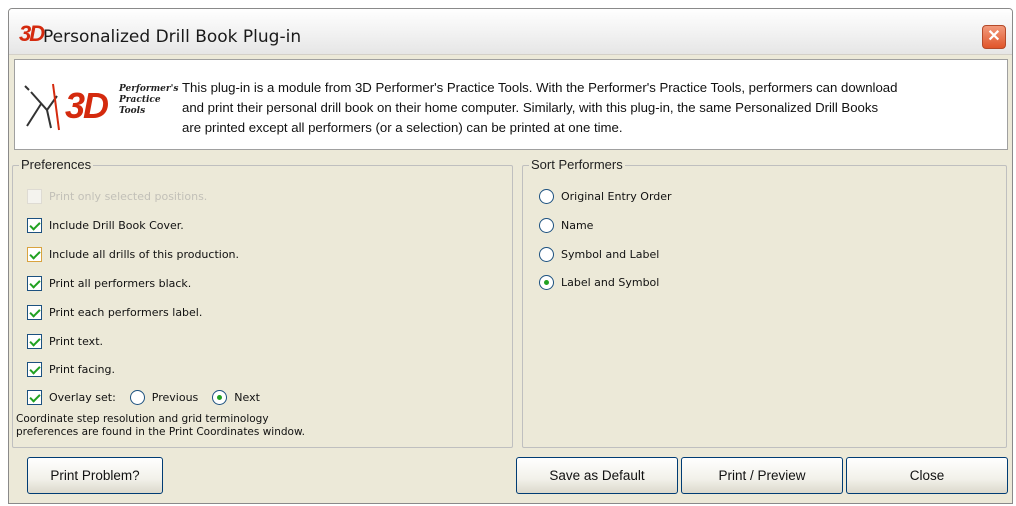 Image resolution: width=1016 pixels, height=506 pixels. I want to click on print-problem-button: Print Problem?, so click(95, 475).